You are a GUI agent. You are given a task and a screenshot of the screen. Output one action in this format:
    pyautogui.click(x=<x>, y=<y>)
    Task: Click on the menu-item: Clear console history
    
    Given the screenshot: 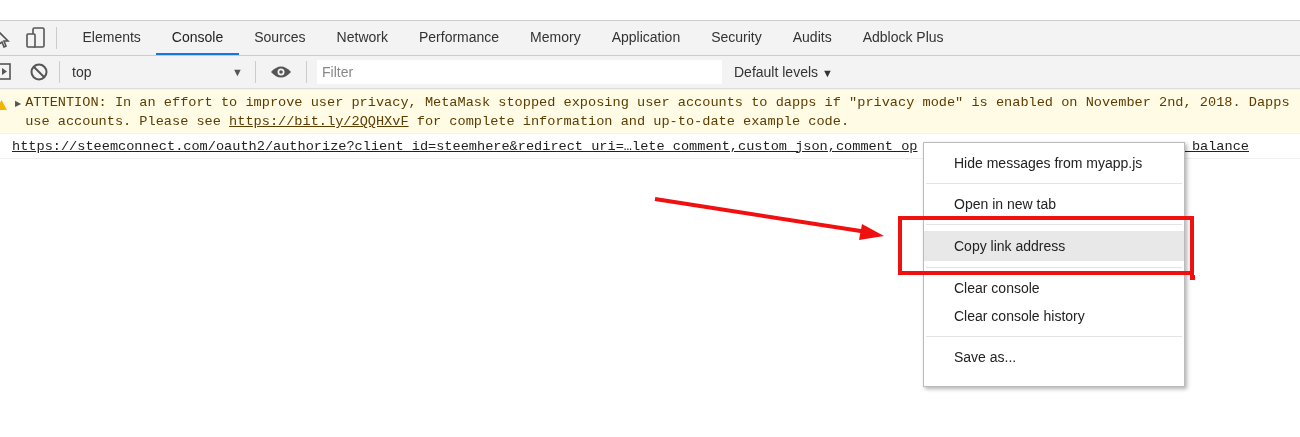 What is the action you would take?
    pyautogui.click(x=1054, y=316)
    